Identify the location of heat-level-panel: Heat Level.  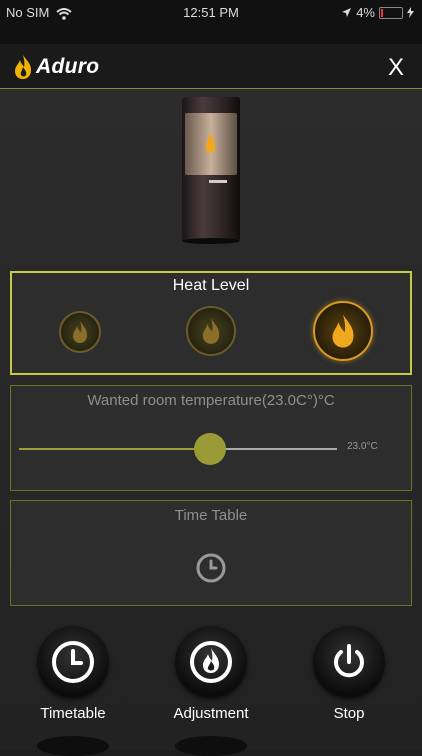
(211, 323).